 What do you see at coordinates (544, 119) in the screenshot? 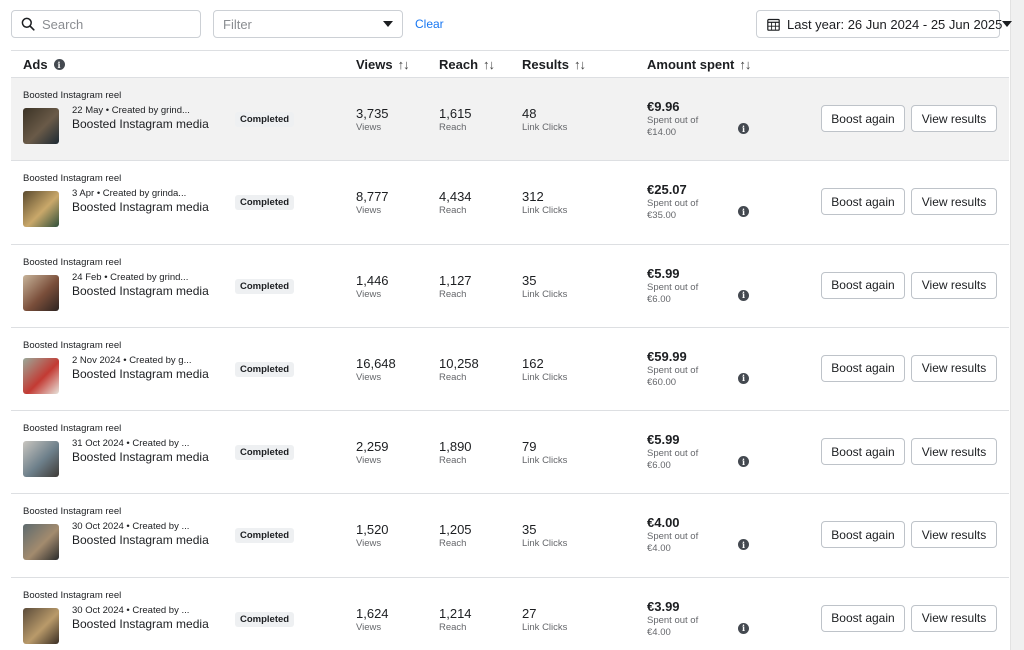
I see `results-cell: 48 Link Clicks` at bounding box center [544, 119].